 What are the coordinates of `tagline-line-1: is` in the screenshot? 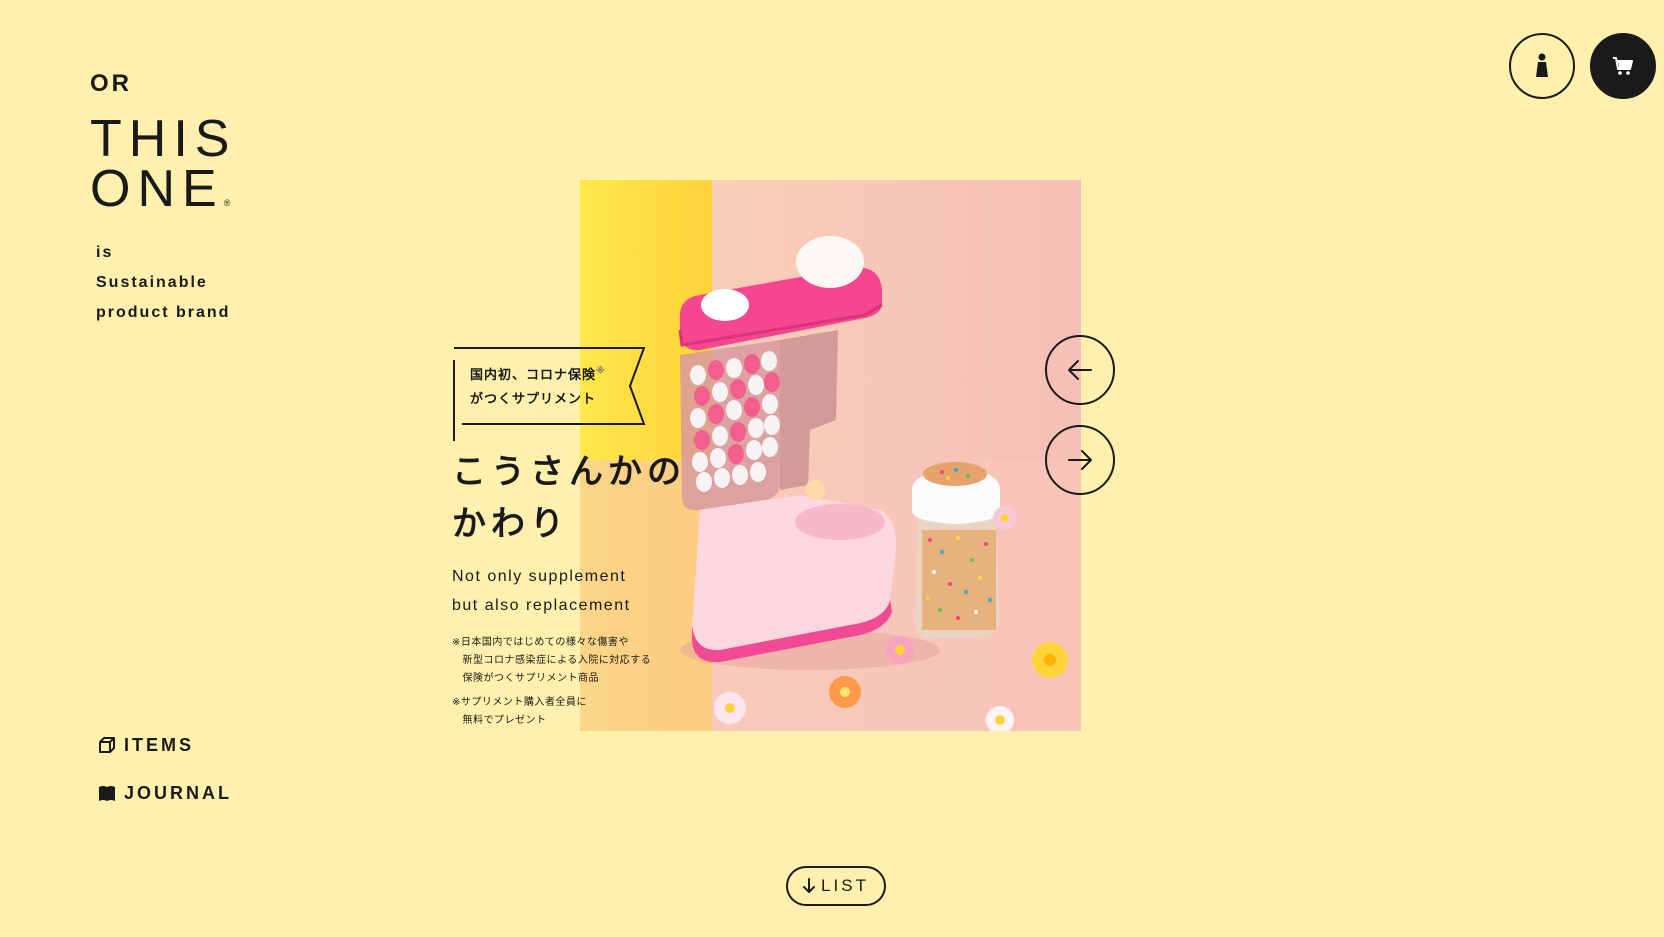 It's located at (105, 252).